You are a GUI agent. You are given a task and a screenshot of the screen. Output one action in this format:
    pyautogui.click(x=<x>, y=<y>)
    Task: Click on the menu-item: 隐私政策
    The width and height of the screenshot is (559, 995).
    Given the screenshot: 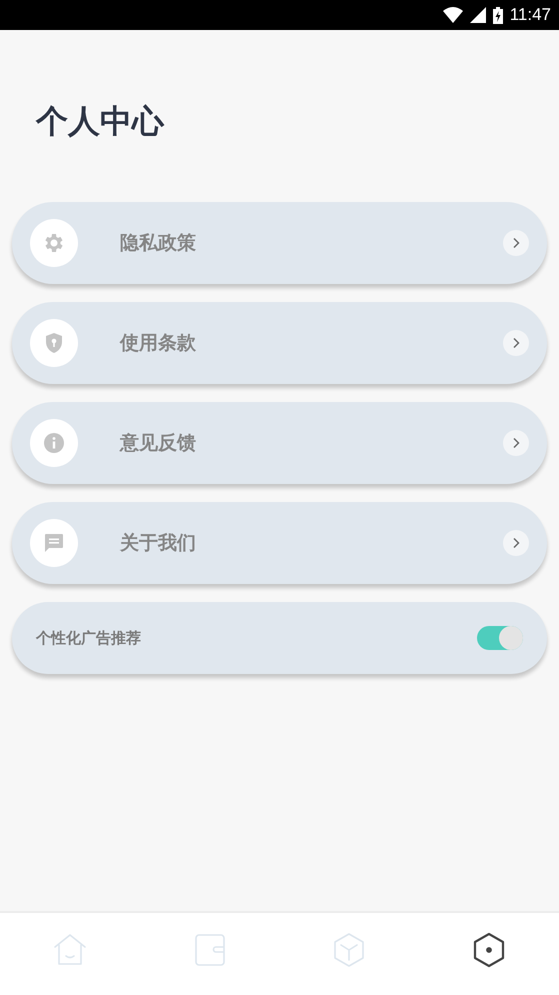 What is the action you would take?
    pyautogui.click(x=279, y=243)
    